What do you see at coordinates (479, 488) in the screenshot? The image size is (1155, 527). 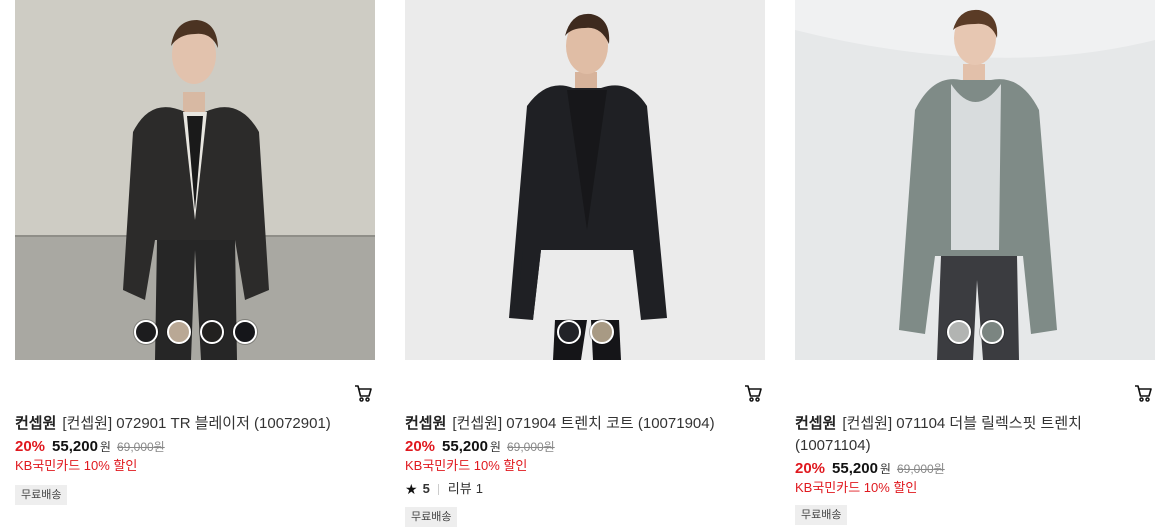 I see `review-count: 1` at bounding box center [479, 488].